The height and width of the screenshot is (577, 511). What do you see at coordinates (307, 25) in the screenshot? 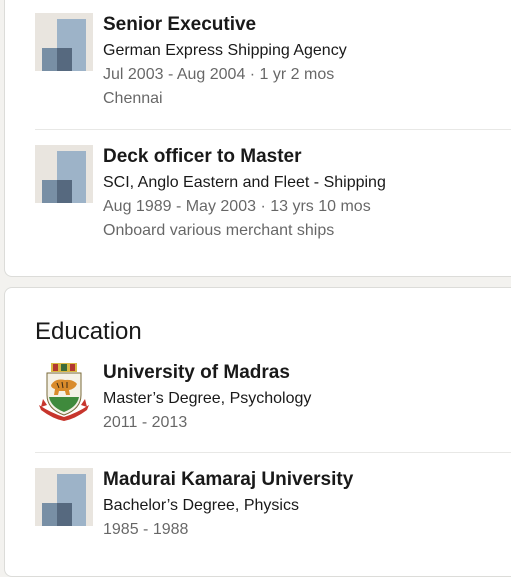
I see `job-title: Senior Executive` at bounding box center [307, 25].